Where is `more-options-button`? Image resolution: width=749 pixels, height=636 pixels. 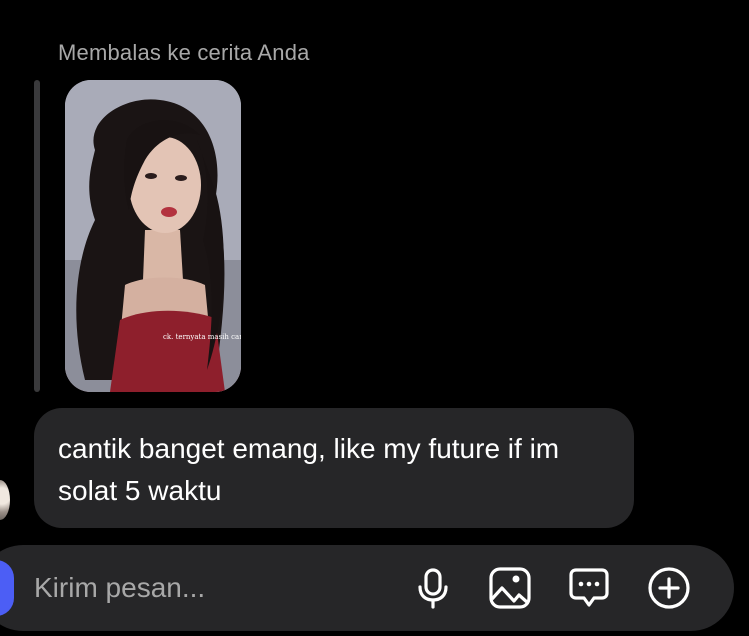 more-options-button is located at coordinates (669, 588).